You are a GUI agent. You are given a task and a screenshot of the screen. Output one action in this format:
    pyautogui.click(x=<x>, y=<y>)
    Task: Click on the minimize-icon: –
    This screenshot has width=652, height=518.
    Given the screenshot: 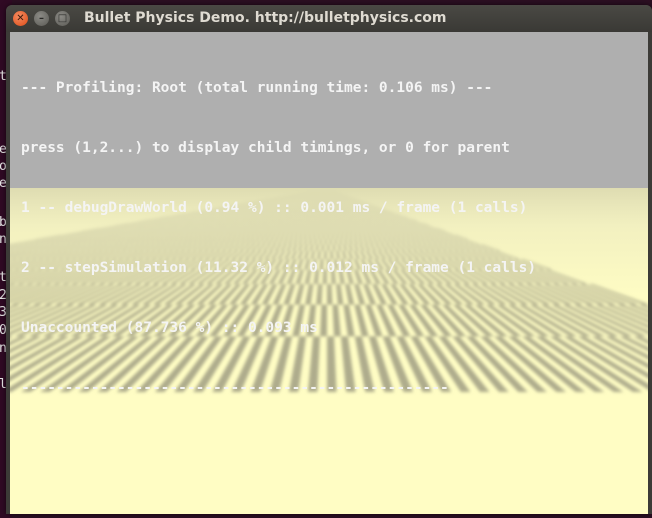 What is the action you would take?
    pyautogui.click(x=41, y=18)
    